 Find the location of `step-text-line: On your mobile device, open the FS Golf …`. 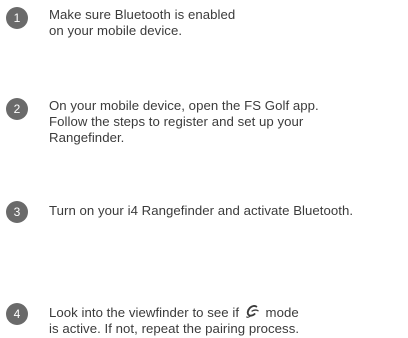

step-text-line: On your mobile device, open the FS Golf … is located at coordinates (184, 105).